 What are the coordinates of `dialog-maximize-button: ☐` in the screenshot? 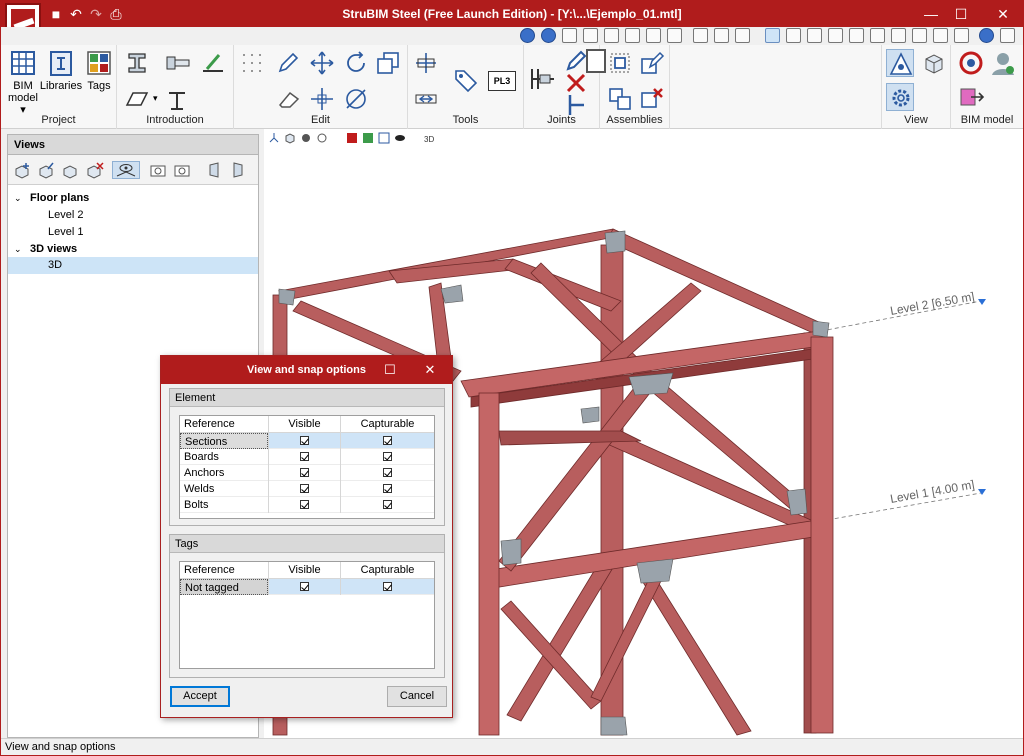 It's located at (390, 370).